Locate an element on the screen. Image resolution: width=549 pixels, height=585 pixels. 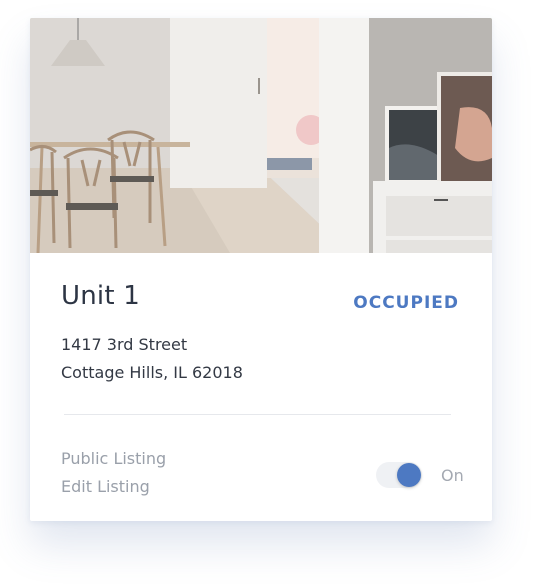
address-line-2: Cottage Hills, IL 62018 is located at coordinates (152, 372).